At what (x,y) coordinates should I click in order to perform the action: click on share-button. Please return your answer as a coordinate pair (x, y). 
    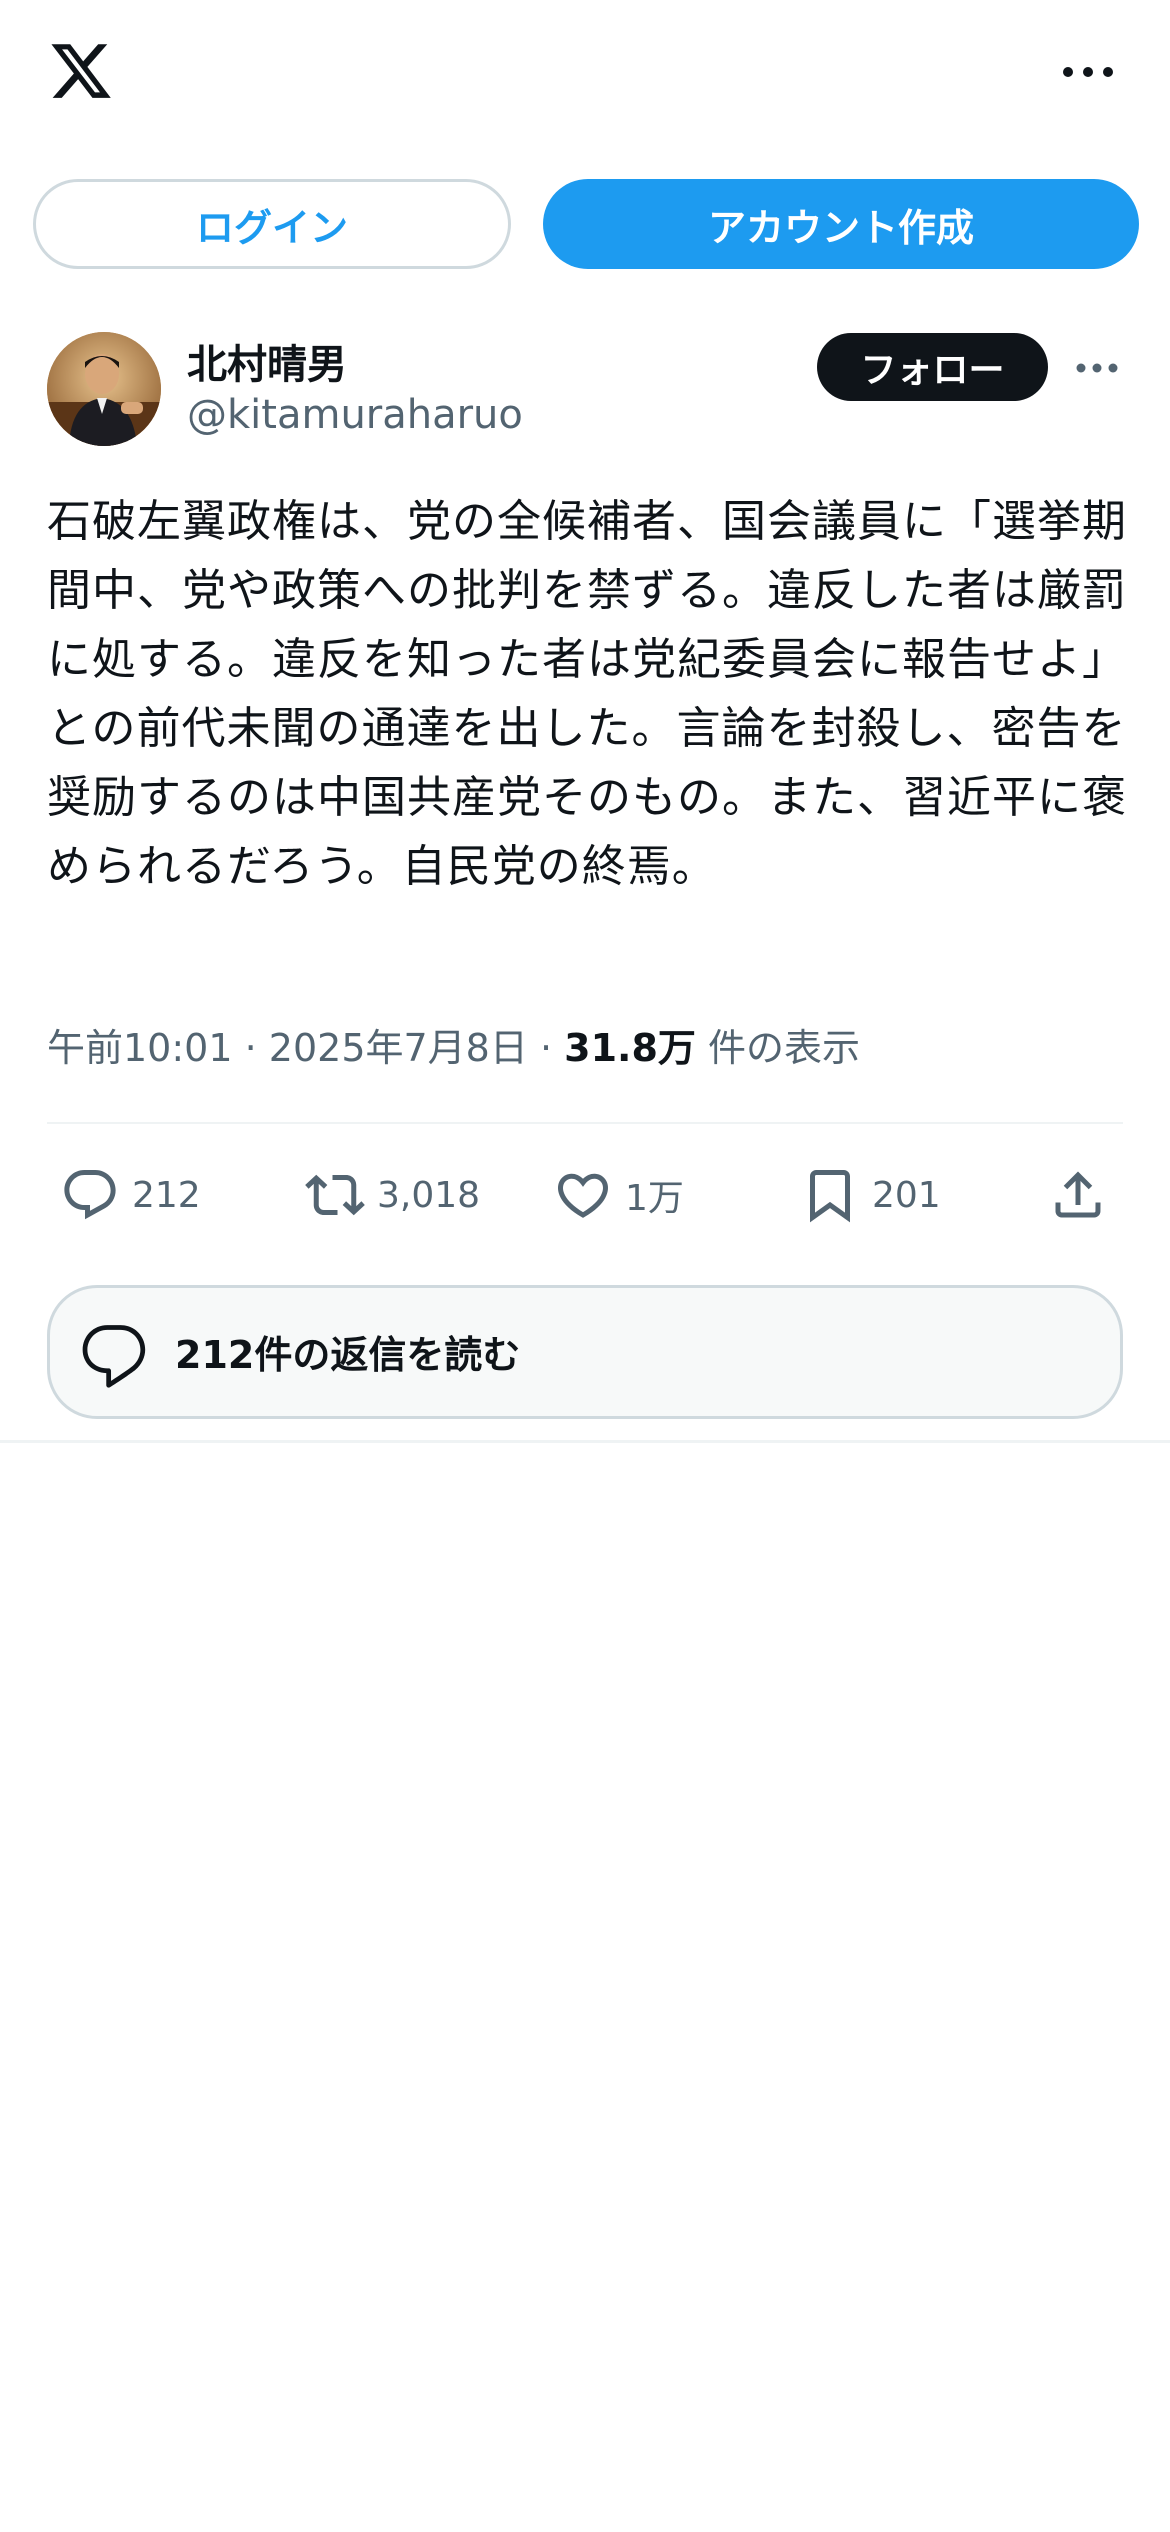
    Looking at the image, I should click on (1078, 1195).